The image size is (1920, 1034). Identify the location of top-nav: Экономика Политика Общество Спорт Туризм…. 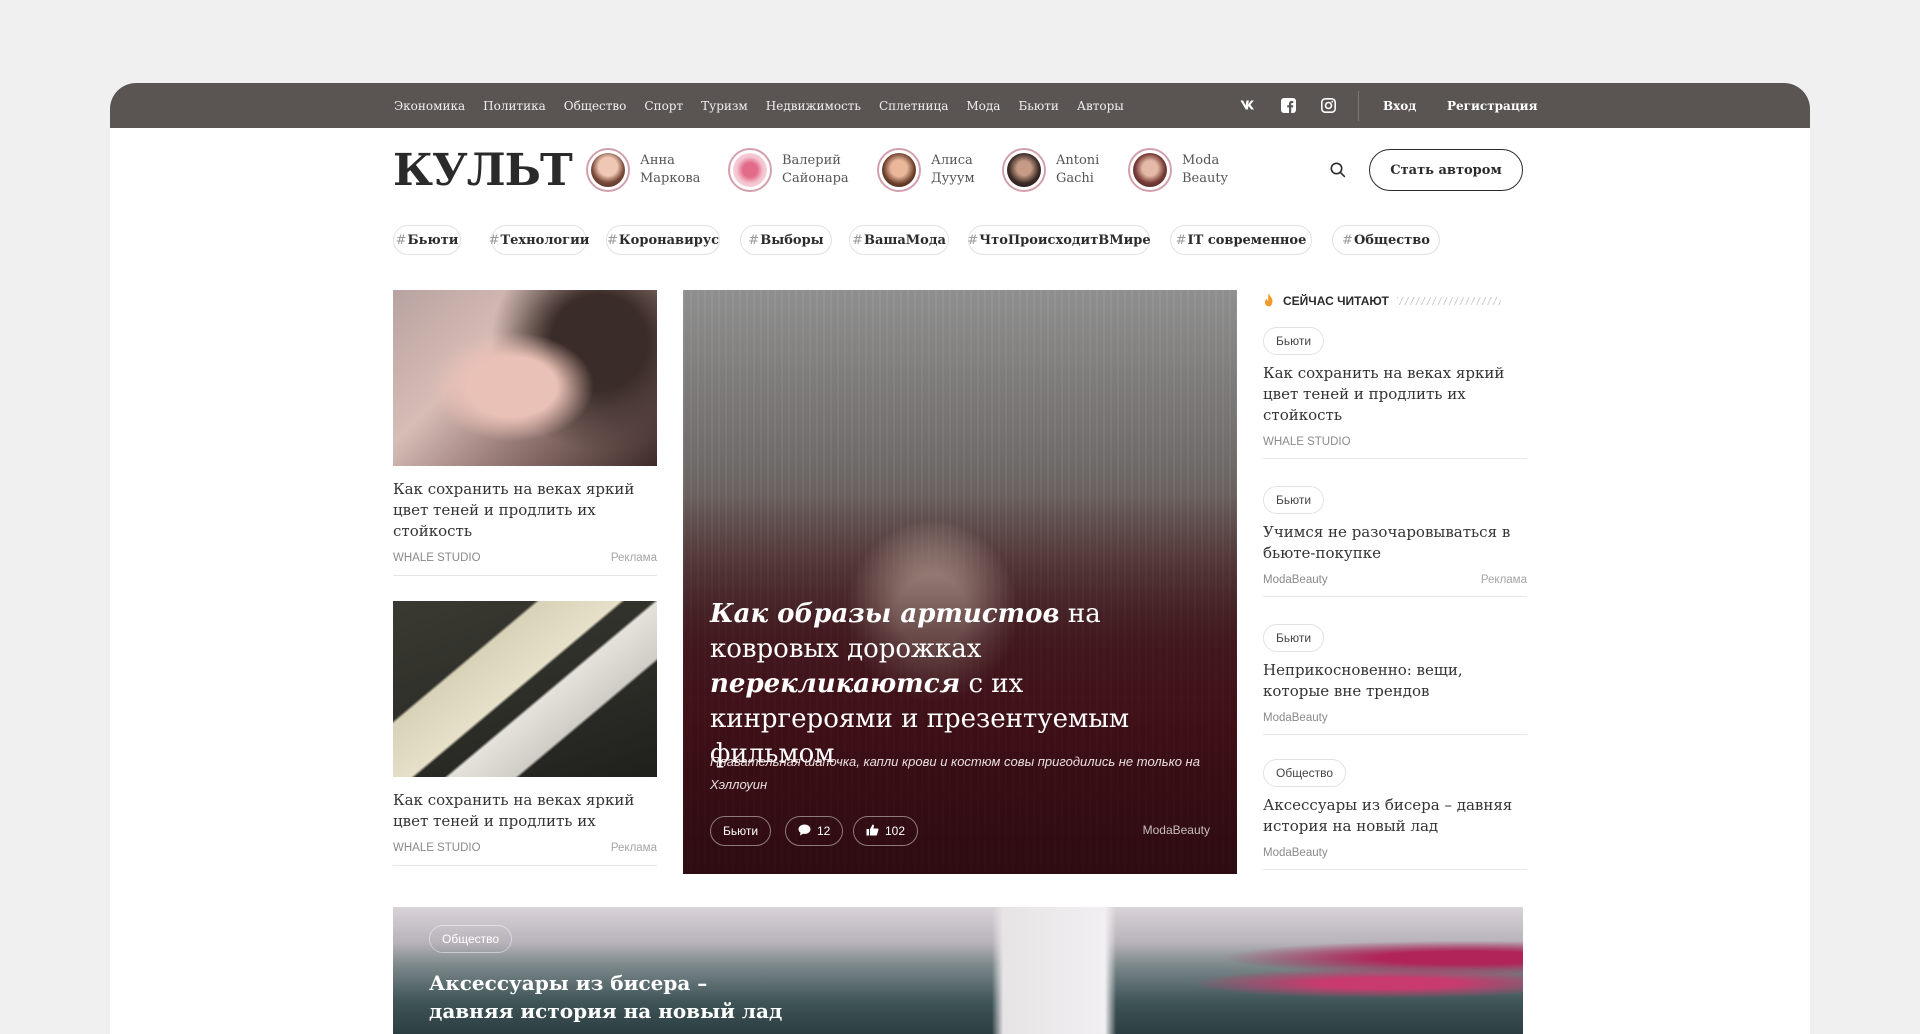
(759, 105).